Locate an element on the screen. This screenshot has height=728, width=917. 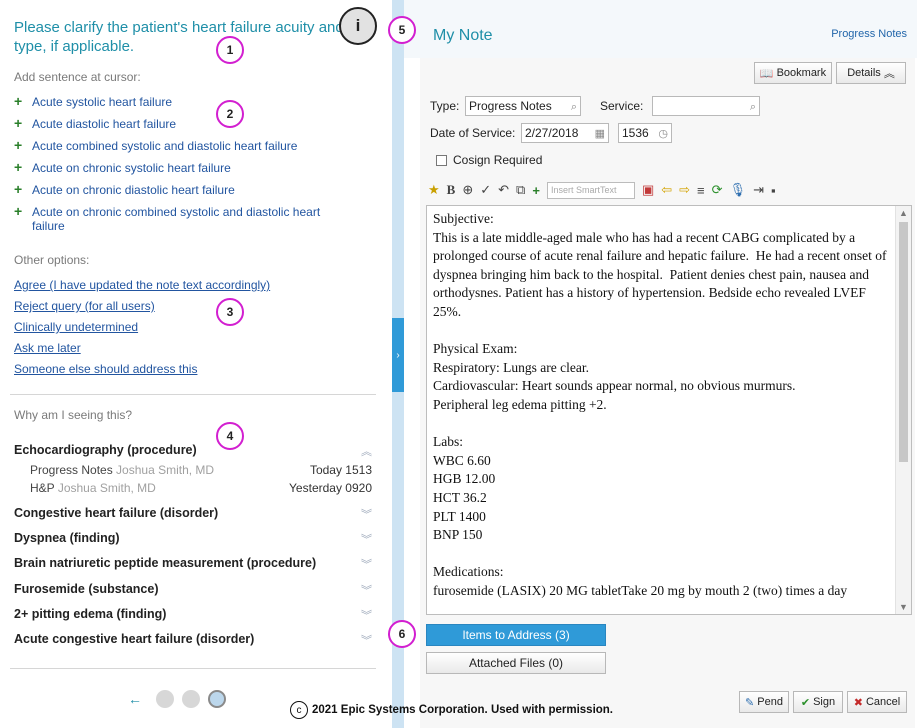
editor-scrollbar: ▲ ▼ is located at coordinates (903, 410).